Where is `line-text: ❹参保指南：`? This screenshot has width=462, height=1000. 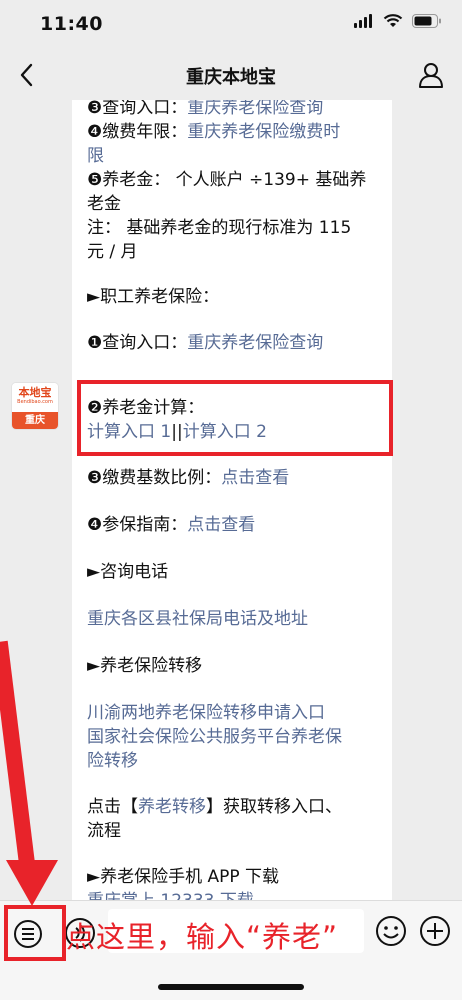 line-text: ❹参保指南： is located at coordinates (137, 525).